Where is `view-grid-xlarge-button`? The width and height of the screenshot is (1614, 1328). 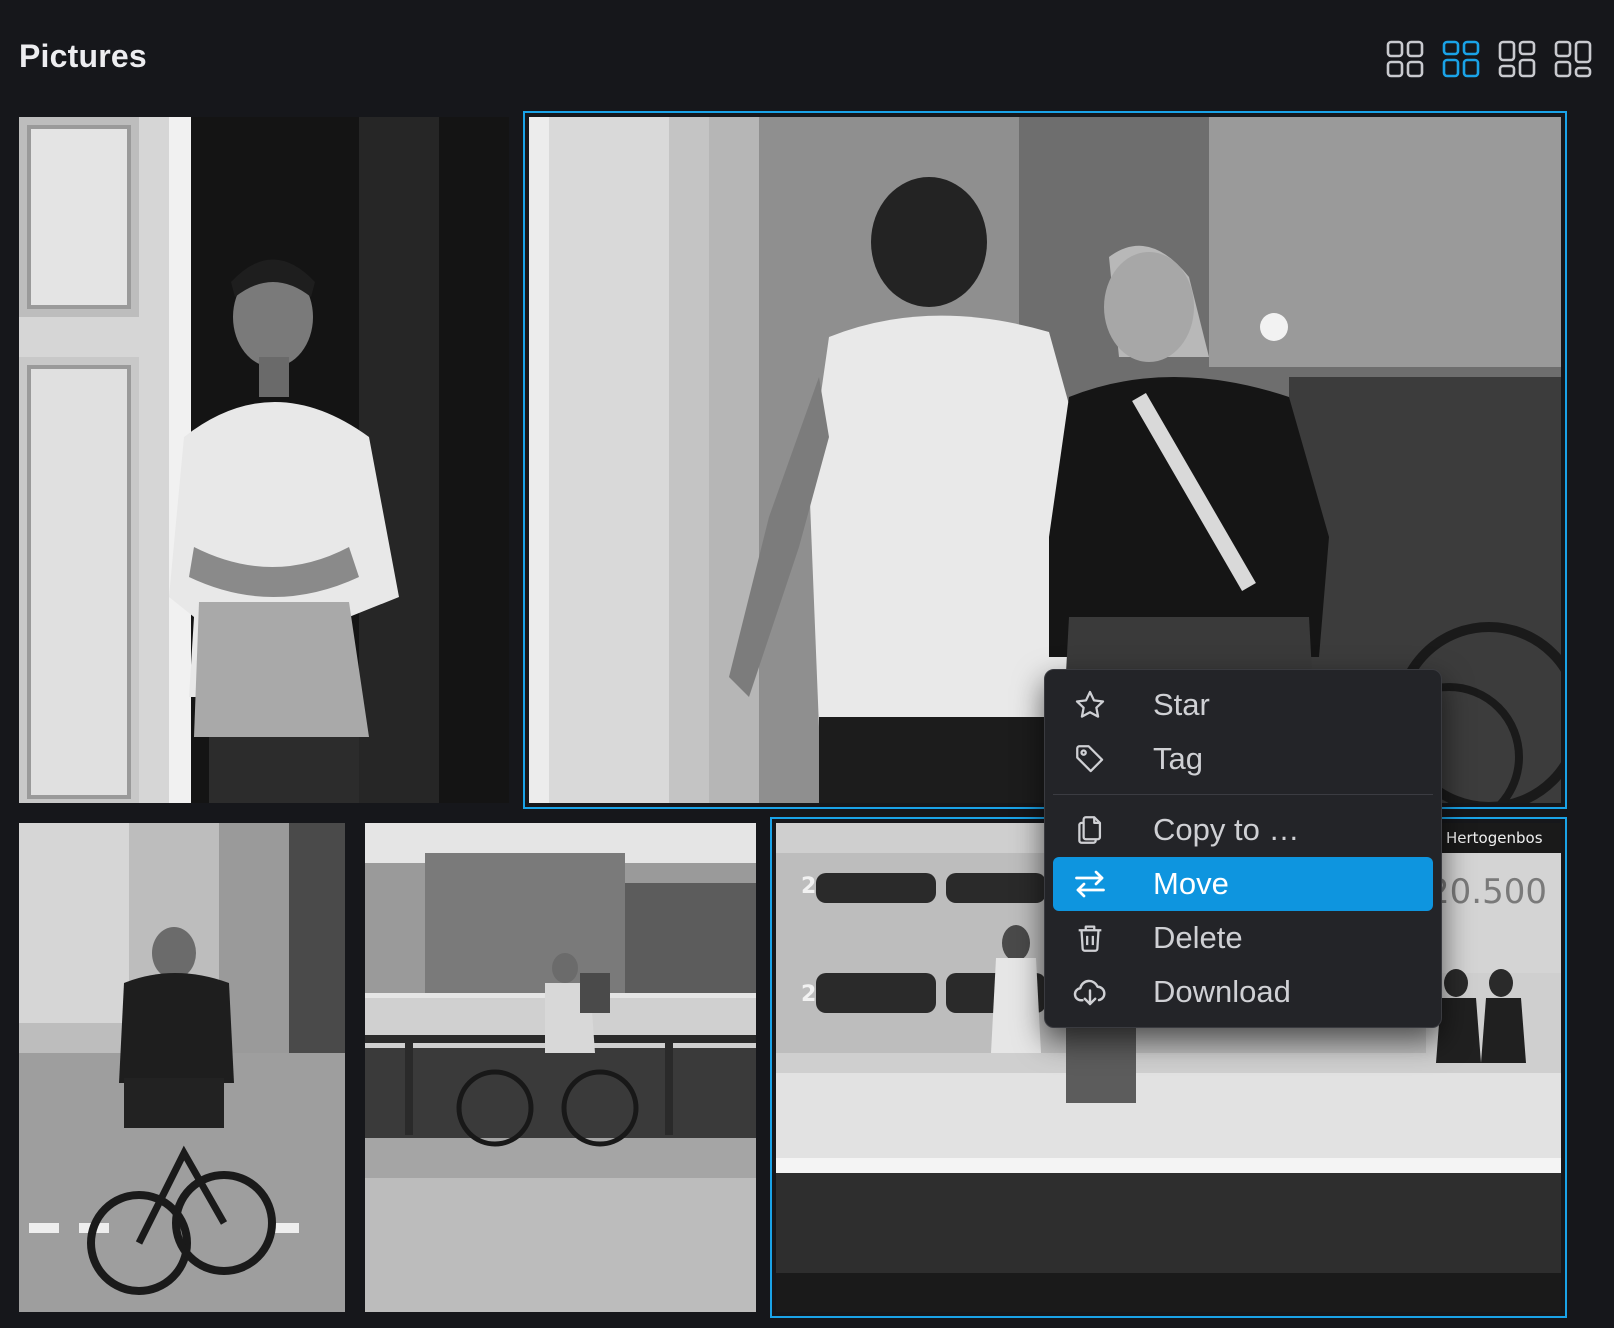 view-grid-xlarge-button is located at coordinates (1573, 59).